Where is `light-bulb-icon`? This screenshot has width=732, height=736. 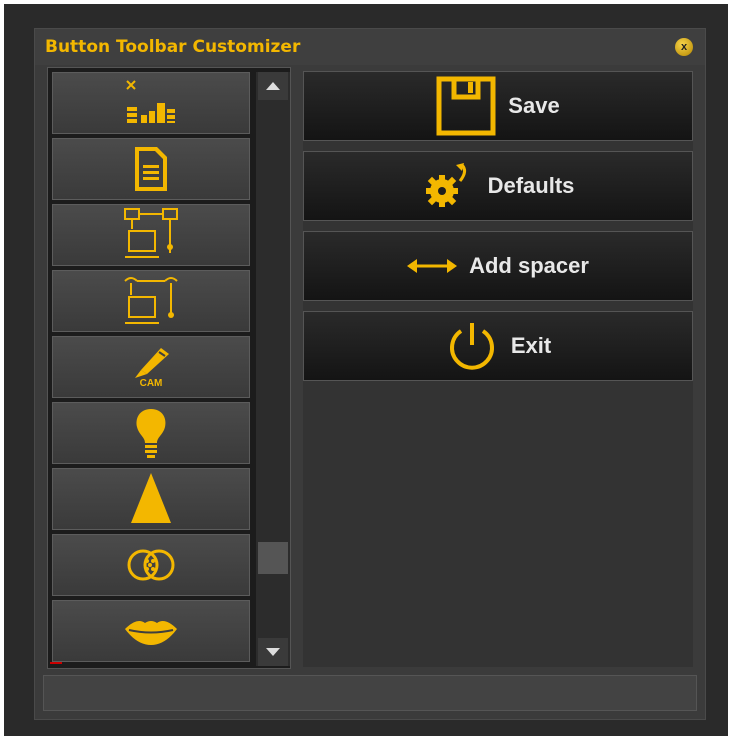 light-bulb-icon is located at coordinates (151, 433).